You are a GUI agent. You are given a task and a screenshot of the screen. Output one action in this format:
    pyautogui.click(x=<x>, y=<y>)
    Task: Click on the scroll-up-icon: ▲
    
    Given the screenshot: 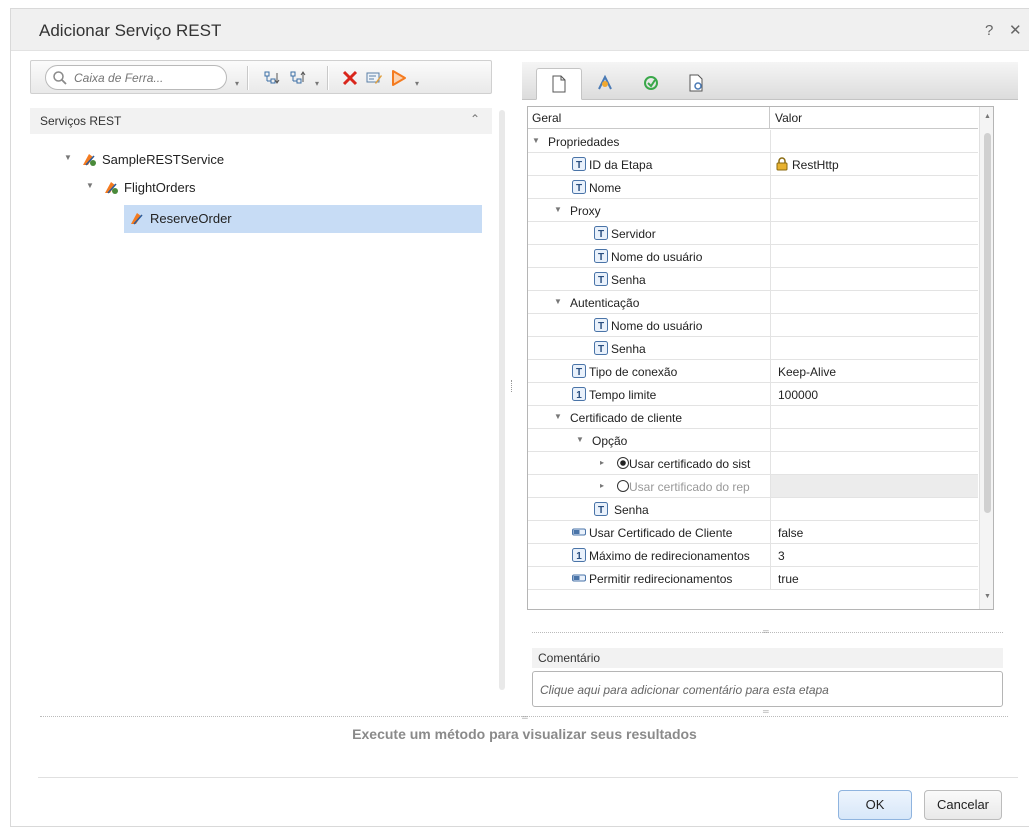 What is the action you would take?
    pyautogui.click(x=987, y=116)
    